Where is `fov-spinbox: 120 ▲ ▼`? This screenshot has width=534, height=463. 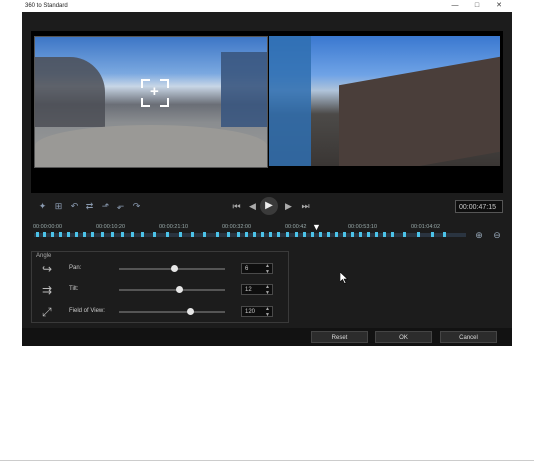 fov-spinbox: 120 ▲ ▼ is located at coordinates (257, 311).